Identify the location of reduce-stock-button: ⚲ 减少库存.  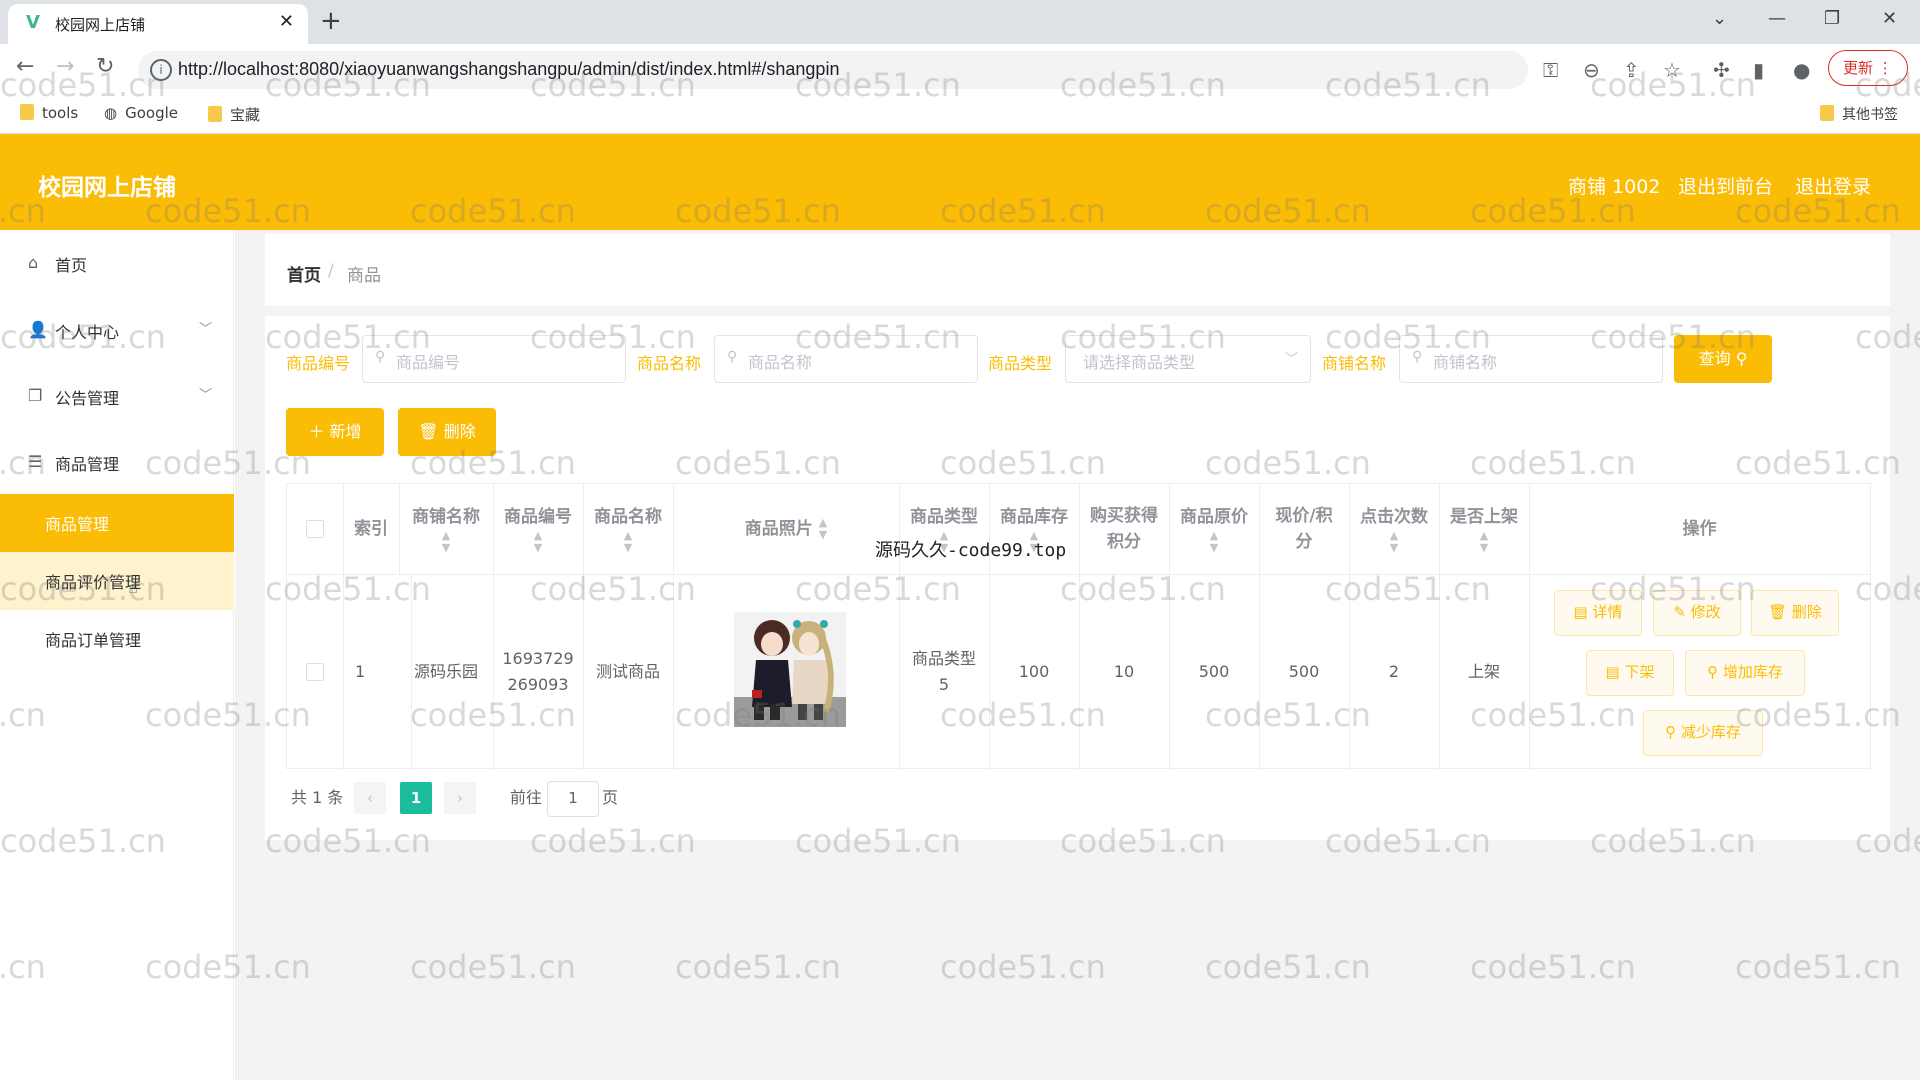
(1703, 733).